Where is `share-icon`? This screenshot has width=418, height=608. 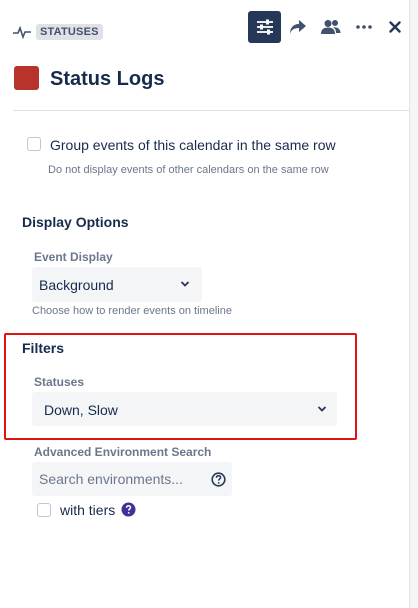
share-icon is located at coordinates (297, 27).